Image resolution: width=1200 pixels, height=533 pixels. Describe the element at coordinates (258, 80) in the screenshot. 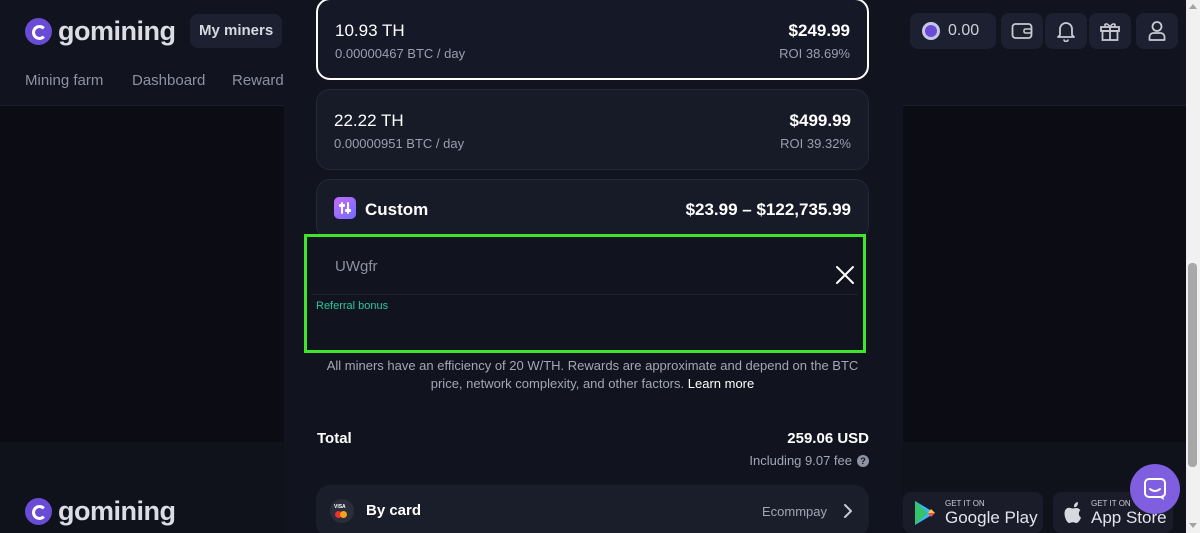

I see `nav-reward: Reward` at that location.